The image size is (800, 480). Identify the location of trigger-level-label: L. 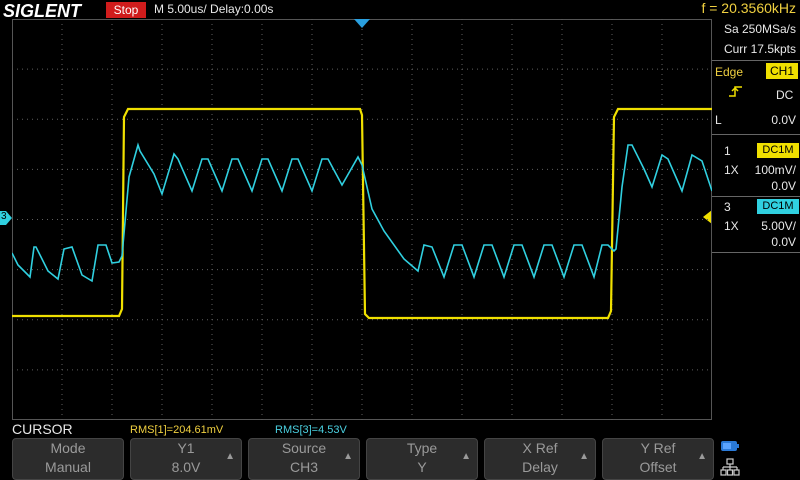
(718, 120).